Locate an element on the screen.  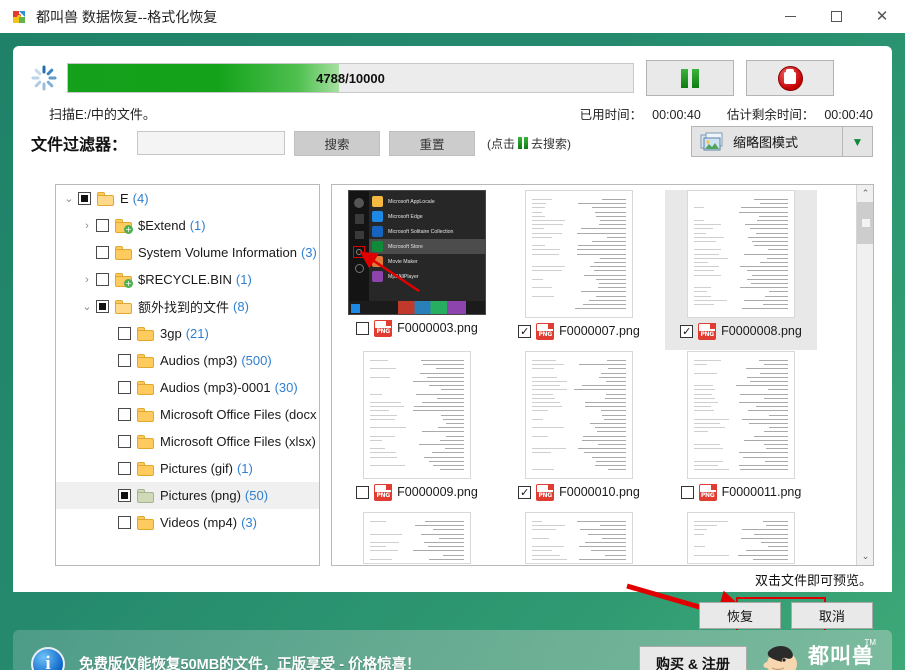
app-icon is located at coordinates (19, 17).